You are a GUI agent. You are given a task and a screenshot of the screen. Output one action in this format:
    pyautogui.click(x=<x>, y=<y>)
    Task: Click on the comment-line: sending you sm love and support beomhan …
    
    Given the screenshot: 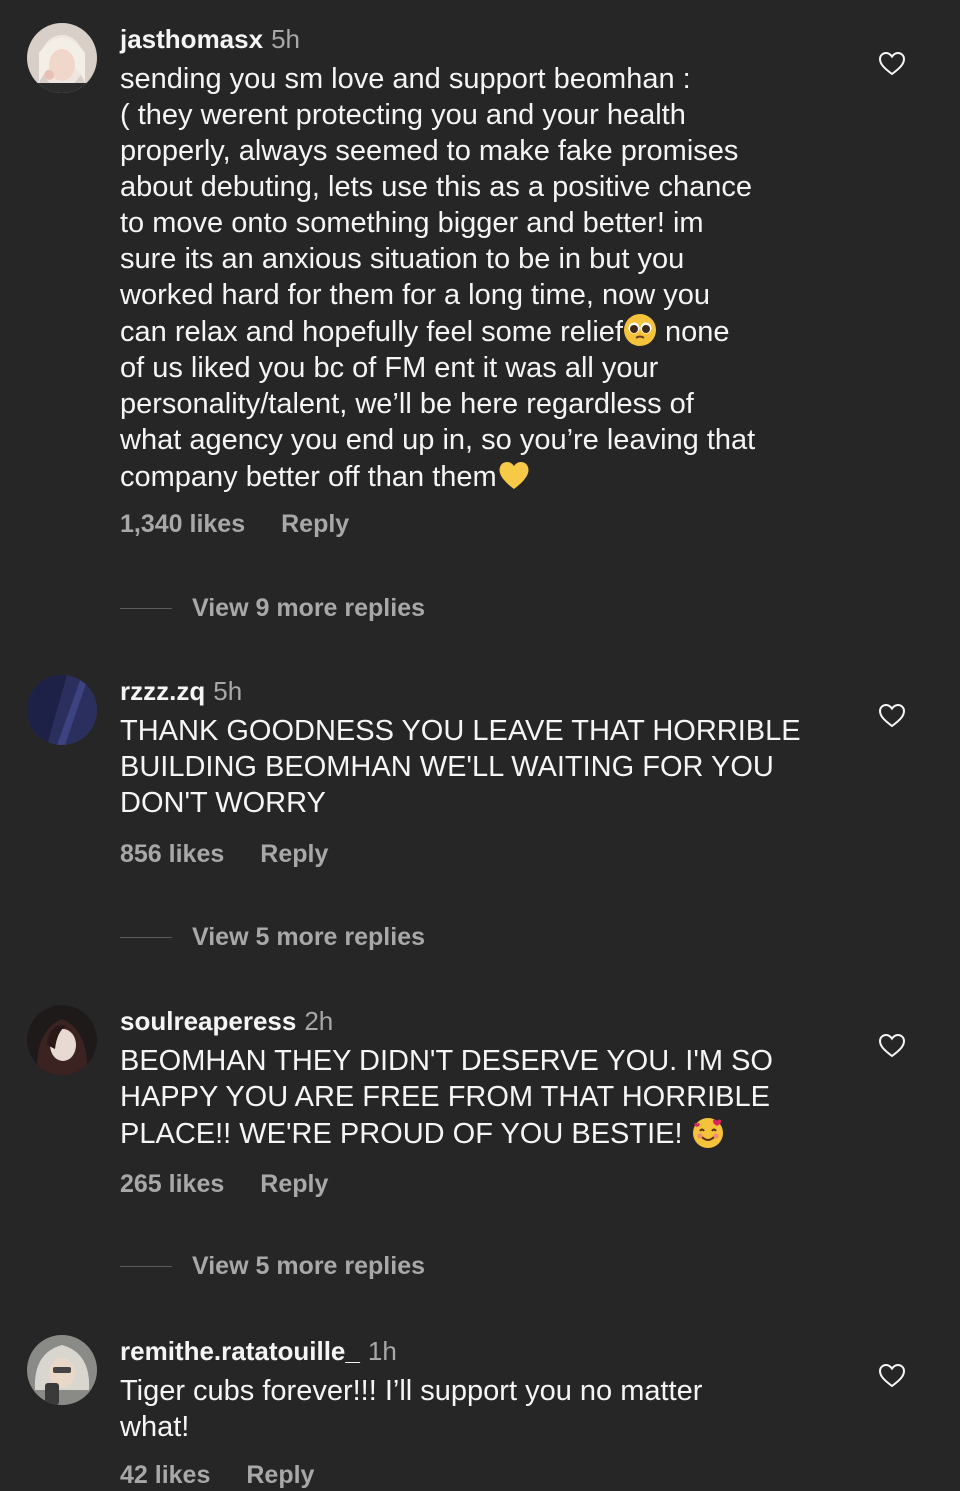 What is the action you would take?
    pyautogui.click(x=405, y=79)
    